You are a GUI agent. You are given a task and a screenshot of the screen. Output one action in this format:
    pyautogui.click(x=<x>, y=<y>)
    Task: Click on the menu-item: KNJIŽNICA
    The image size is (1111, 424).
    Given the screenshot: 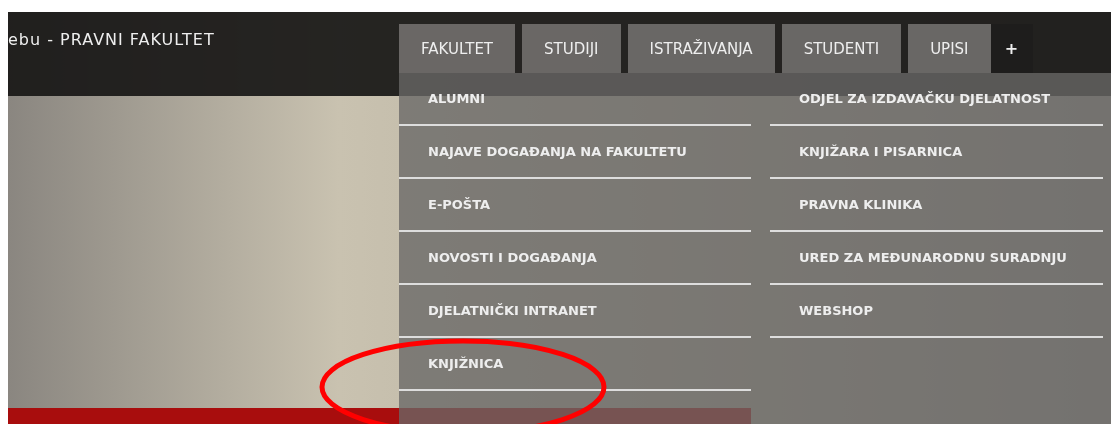 What is the action you would take?
    pyautogui.click(x=575, y=364)
    